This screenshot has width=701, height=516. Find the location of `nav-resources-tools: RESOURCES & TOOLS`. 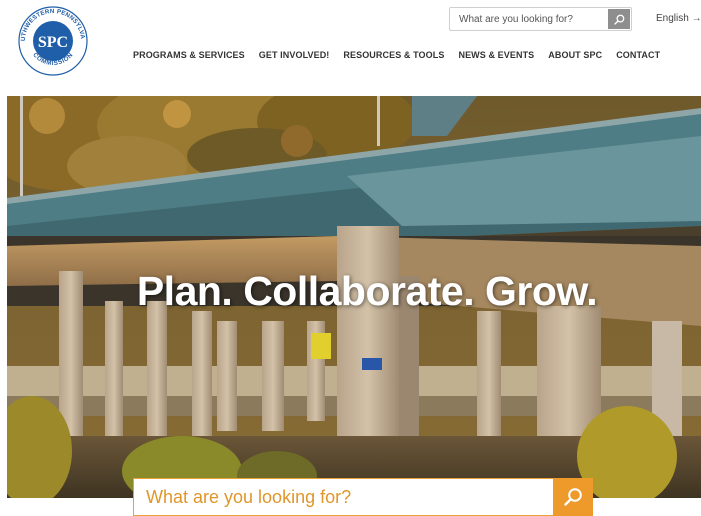

nav-resources-tools: RESOURCES & TOOLS is located at coordinates (393, 56).